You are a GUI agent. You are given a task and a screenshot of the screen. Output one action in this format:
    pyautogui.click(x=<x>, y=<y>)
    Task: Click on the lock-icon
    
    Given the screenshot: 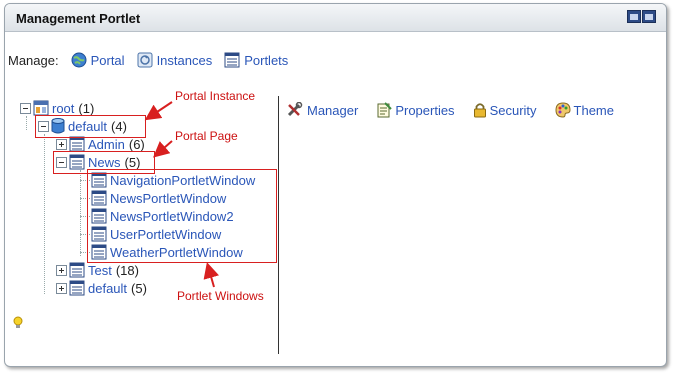 What is the action you would take?
    pyautogui.click(x=480, y=110)
    